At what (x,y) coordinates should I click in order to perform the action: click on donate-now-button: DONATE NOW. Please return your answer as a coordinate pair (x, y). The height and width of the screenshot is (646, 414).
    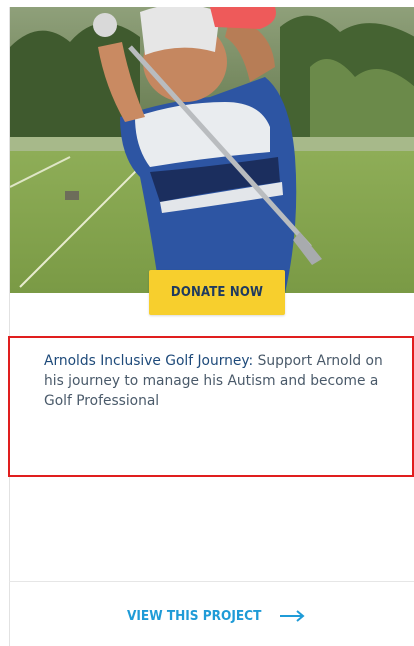
    Looking at the image, I should click on (217, 292).